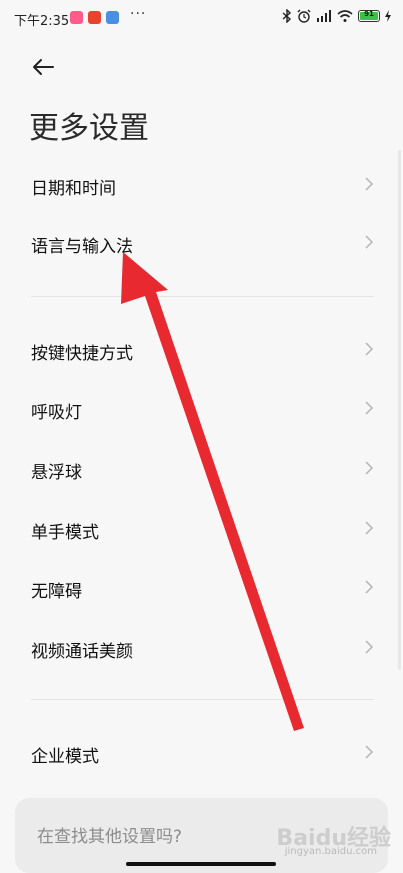 This screenshot has width=403, height=873. What do you see at coordinates (195, 529) in the screenshot?
I see `settings-item-one-hand-mode: 单手模式` at bounding box center [195, 529].